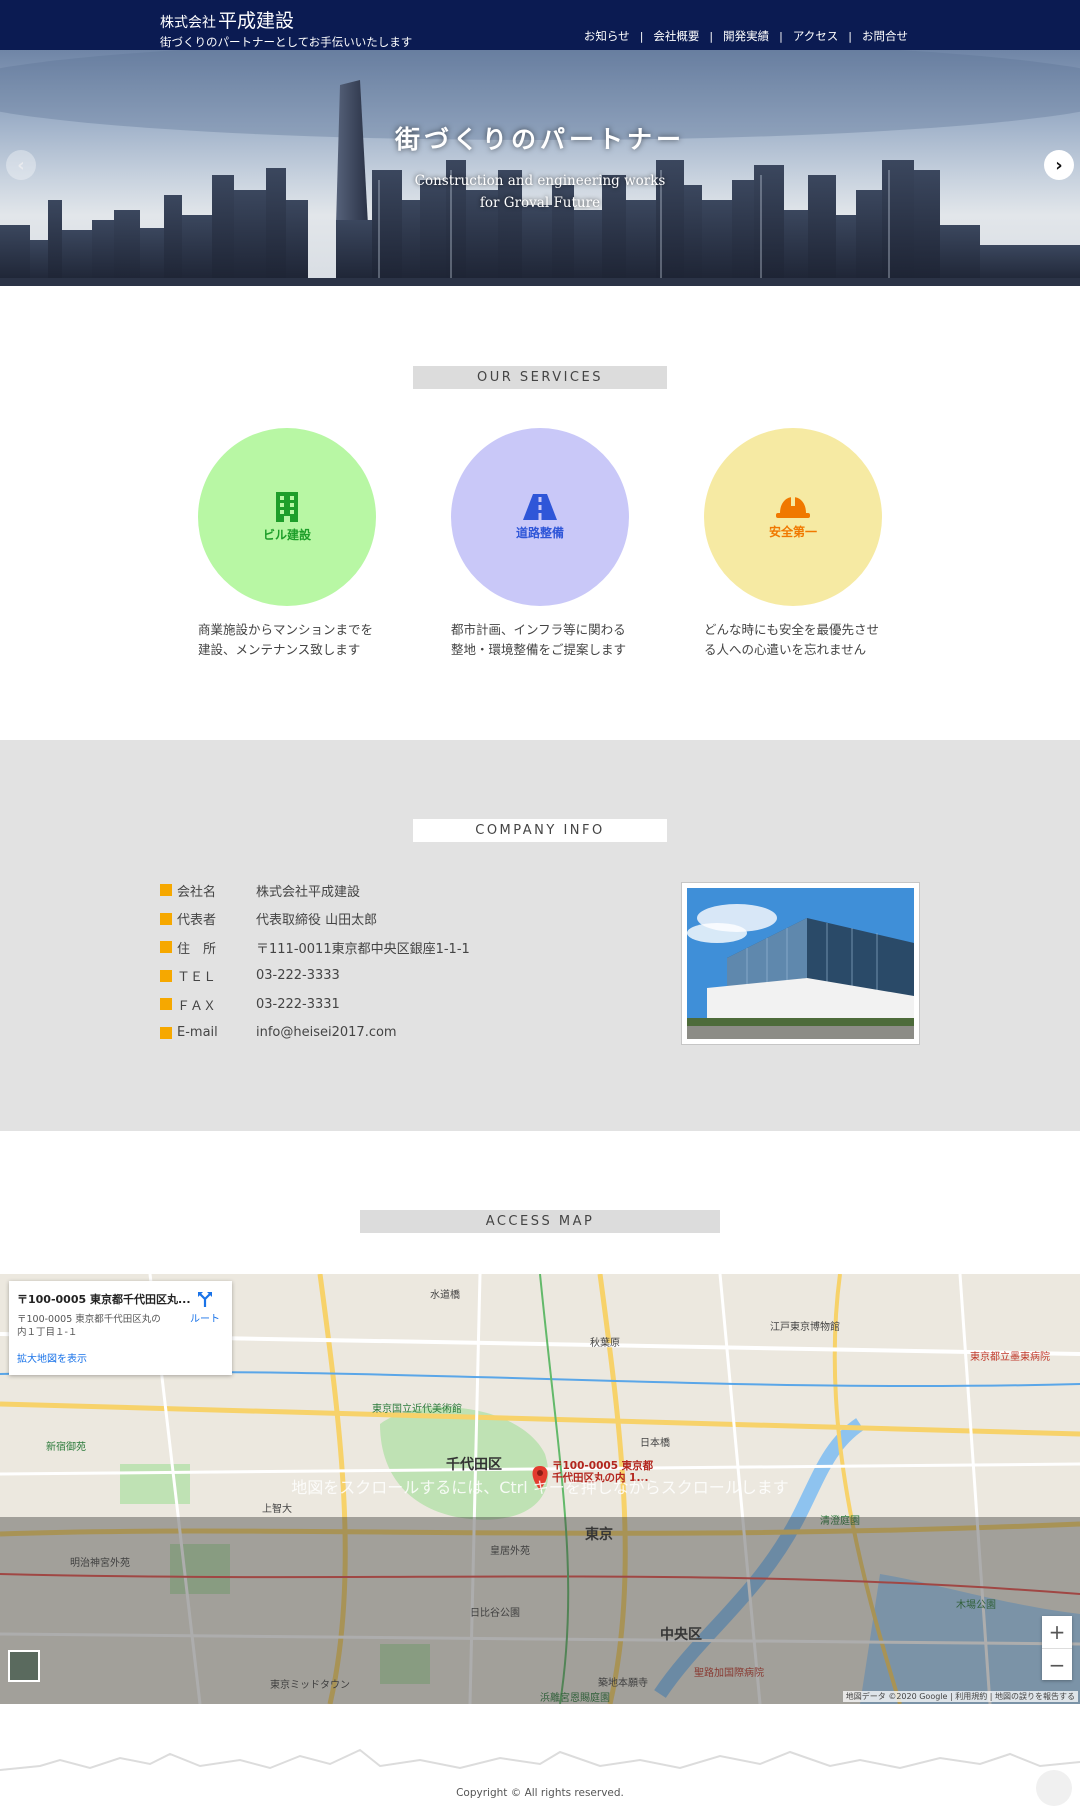 The width and height of the screenshot is (1080, 1815). Describe the element at coordinates (676, 36) in the screenshot. I see `nav-company: 会社概要` at that location.